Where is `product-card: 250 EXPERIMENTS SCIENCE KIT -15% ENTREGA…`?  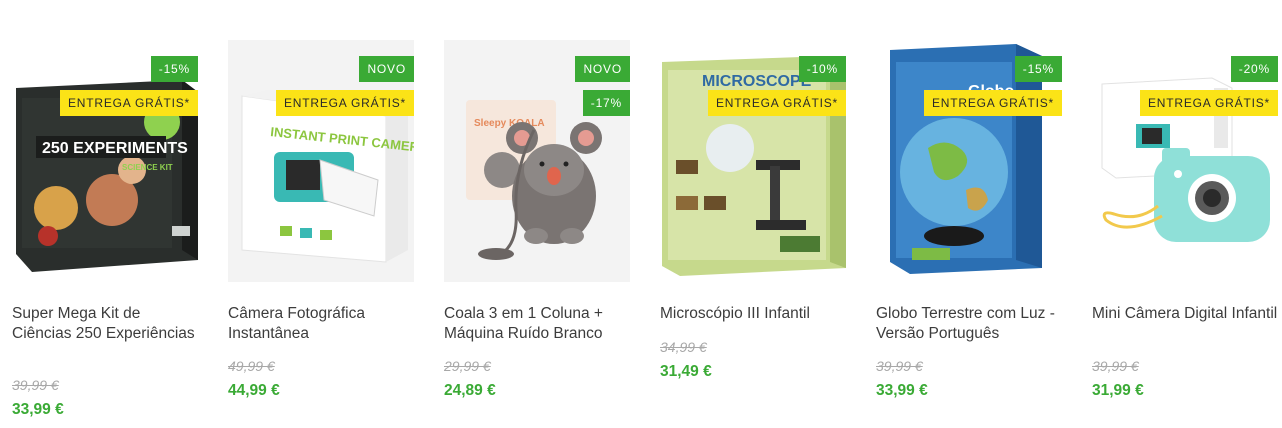
product-card: 250 EXPERIMENTS SCIENCE KIT -15% ENTREGA… is located at coordinates (105, 230).